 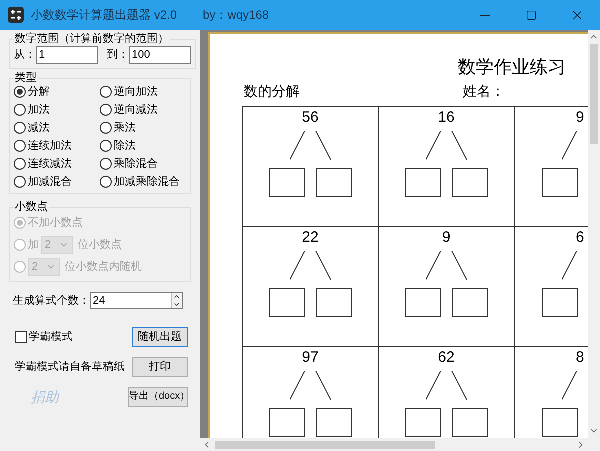 What do you see at coordinates (51, 301) in the screenshot?
I see `count-label: 生成算式个数：` at bounding box center [51, 301].